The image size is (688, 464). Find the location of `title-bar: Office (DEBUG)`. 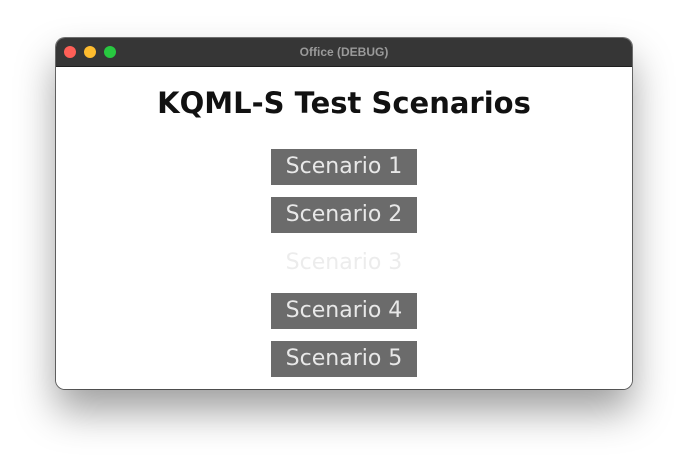

title-bar: Office (DEBUG) is located at coordinates (344, 52).